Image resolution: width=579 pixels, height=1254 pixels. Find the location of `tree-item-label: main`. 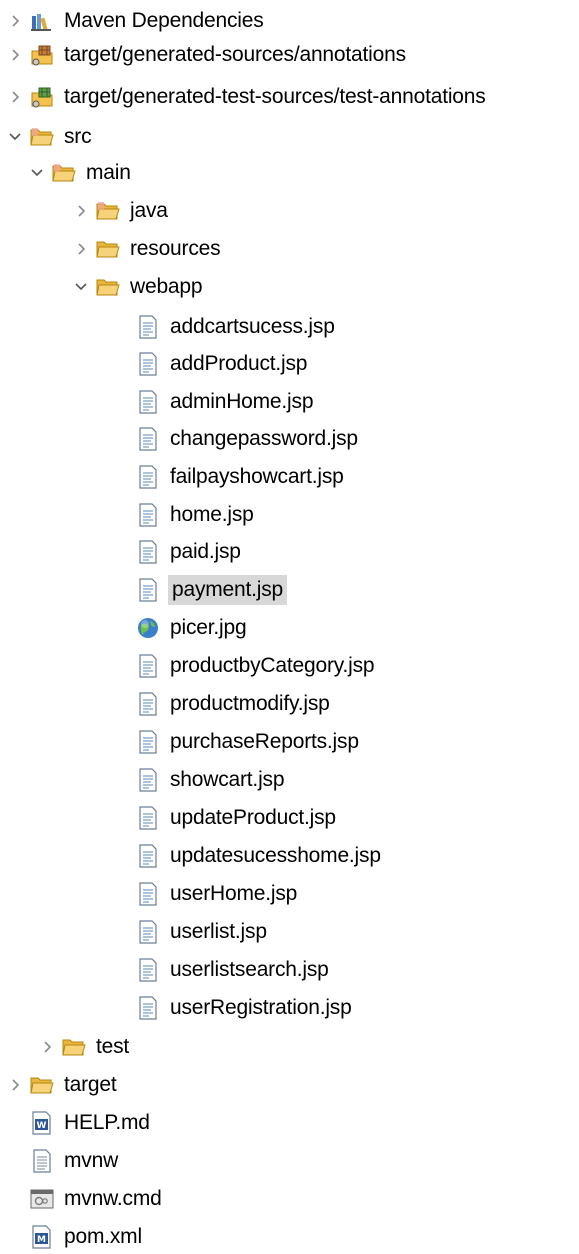

tree-item-label: main is located at coordinates (108, 172).